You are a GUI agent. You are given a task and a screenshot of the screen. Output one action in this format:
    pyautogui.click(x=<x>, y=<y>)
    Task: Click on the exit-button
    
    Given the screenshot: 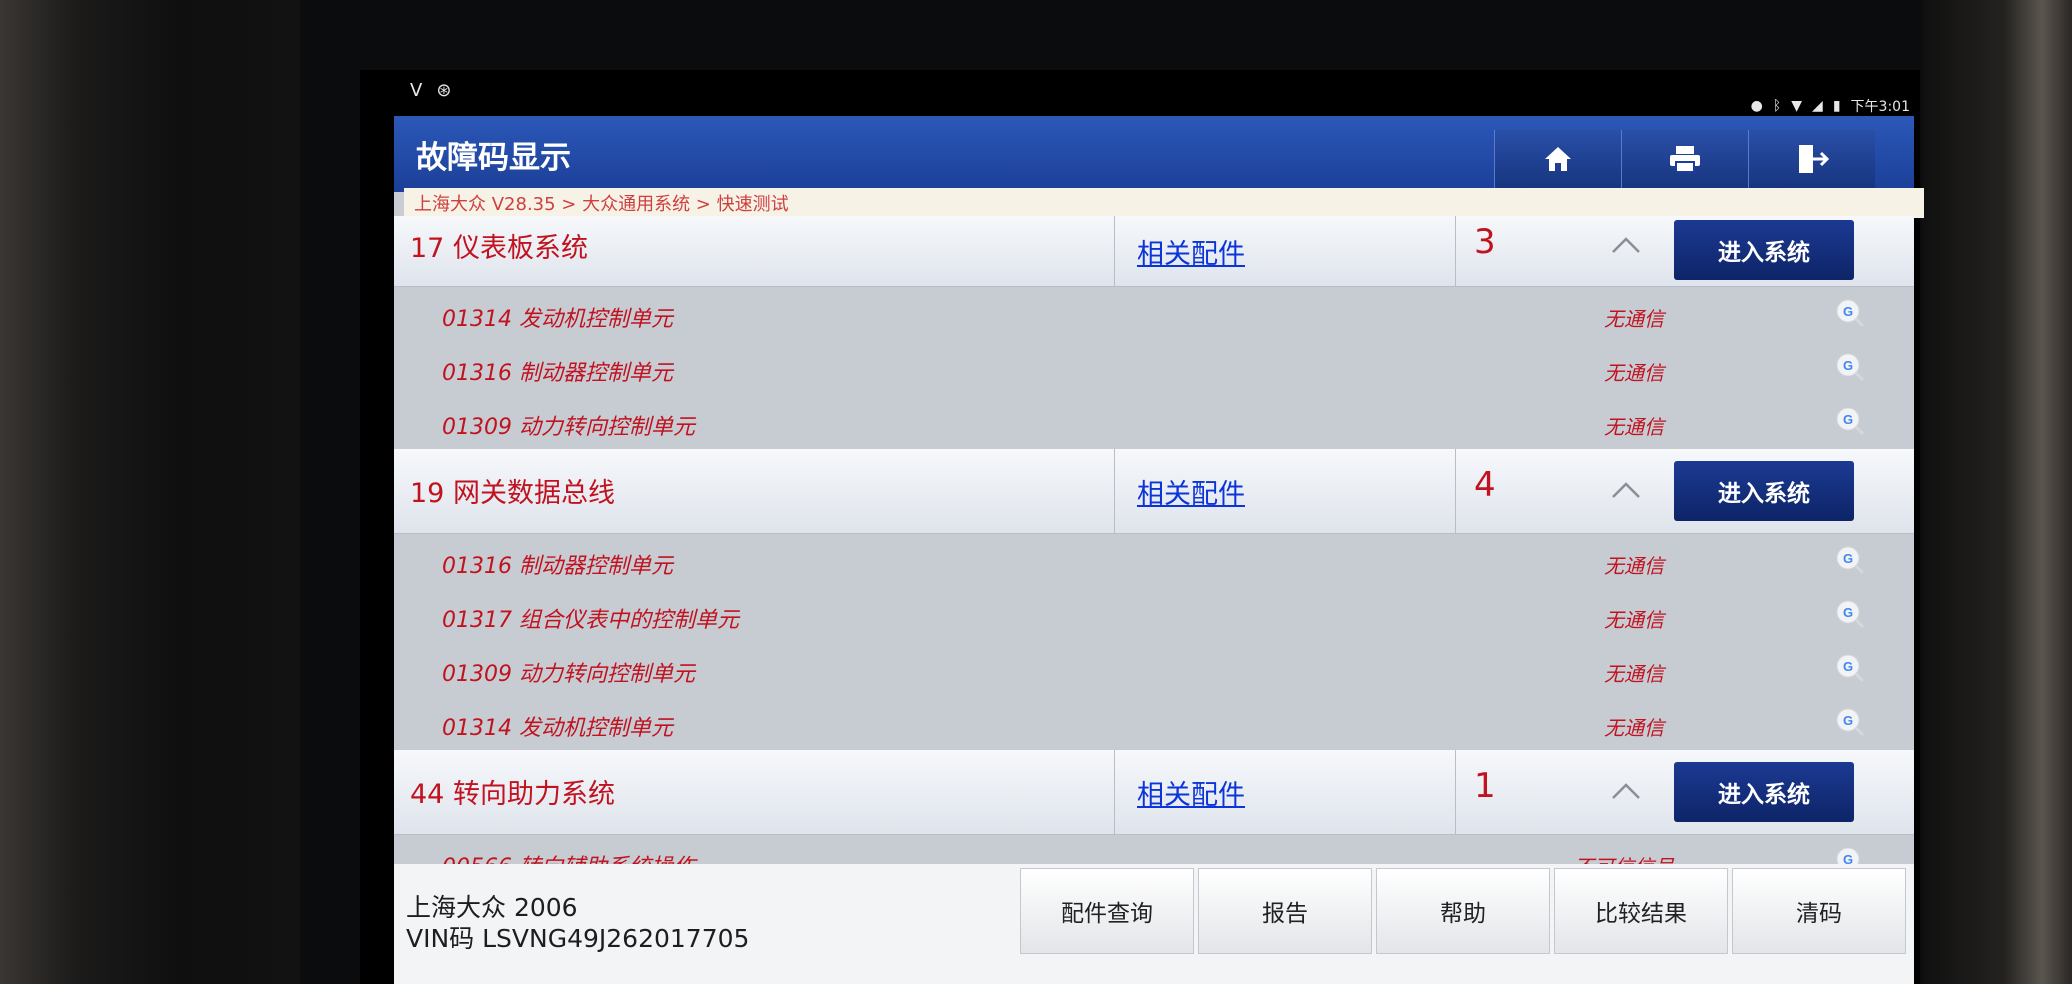 What is the action you would take?
    pyautogui.click(x=1811, y=159)
    